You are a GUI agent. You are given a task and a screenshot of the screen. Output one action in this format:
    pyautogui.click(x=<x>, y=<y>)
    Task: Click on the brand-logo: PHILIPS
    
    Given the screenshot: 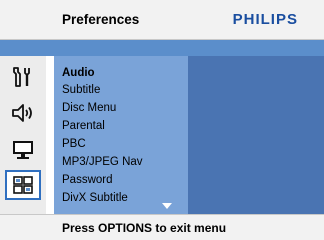 What is the action you would take?
    pyautogui.click(x=265, y=19)
    